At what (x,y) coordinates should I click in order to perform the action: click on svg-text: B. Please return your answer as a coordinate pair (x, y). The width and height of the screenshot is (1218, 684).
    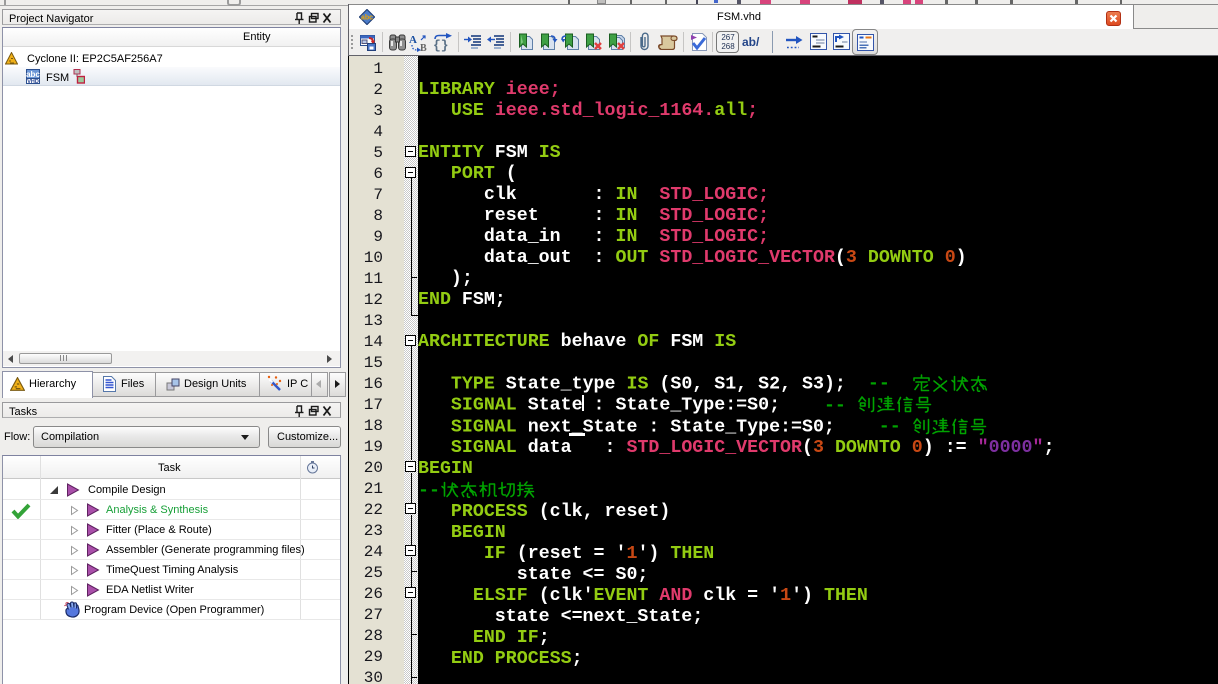
    Looking at the image, I should click on (423, 47).